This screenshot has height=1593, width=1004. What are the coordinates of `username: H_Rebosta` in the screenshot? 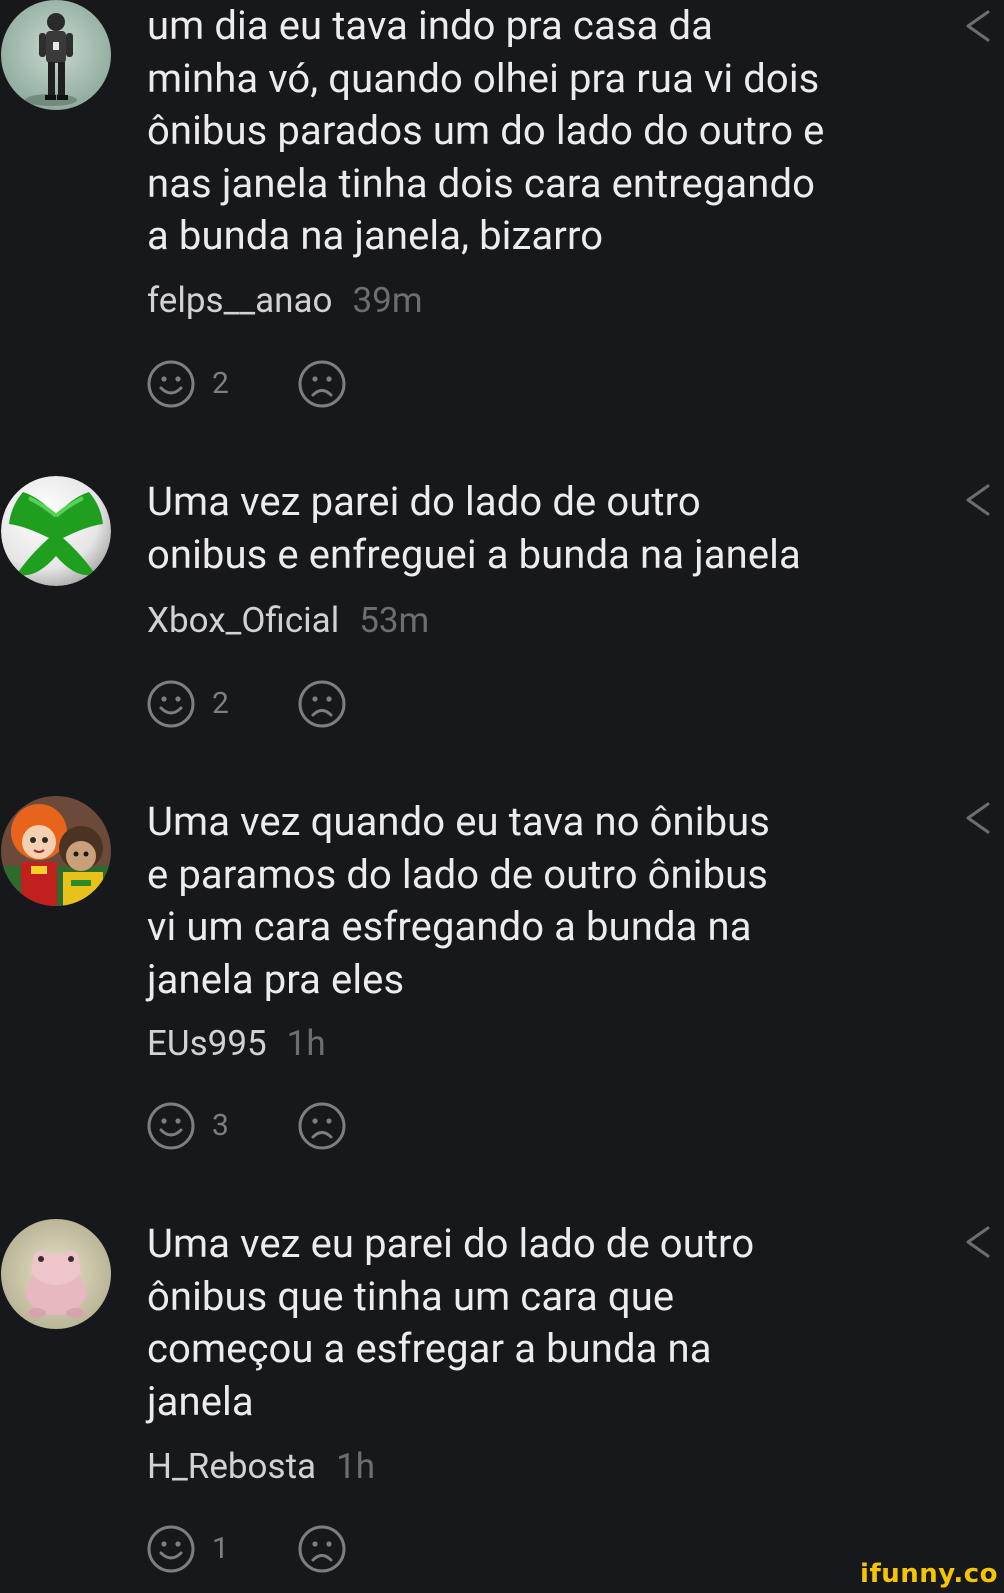 It's located at (231, 1466).